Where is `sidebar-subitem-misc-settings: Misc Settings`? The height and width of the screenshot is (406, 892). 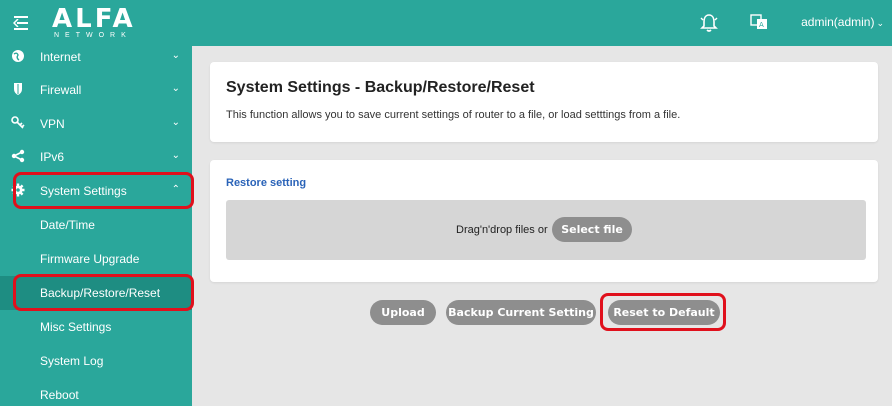
sidebar-subitem-misc-settings: Misc Settings is located at coordinates (96, 327).